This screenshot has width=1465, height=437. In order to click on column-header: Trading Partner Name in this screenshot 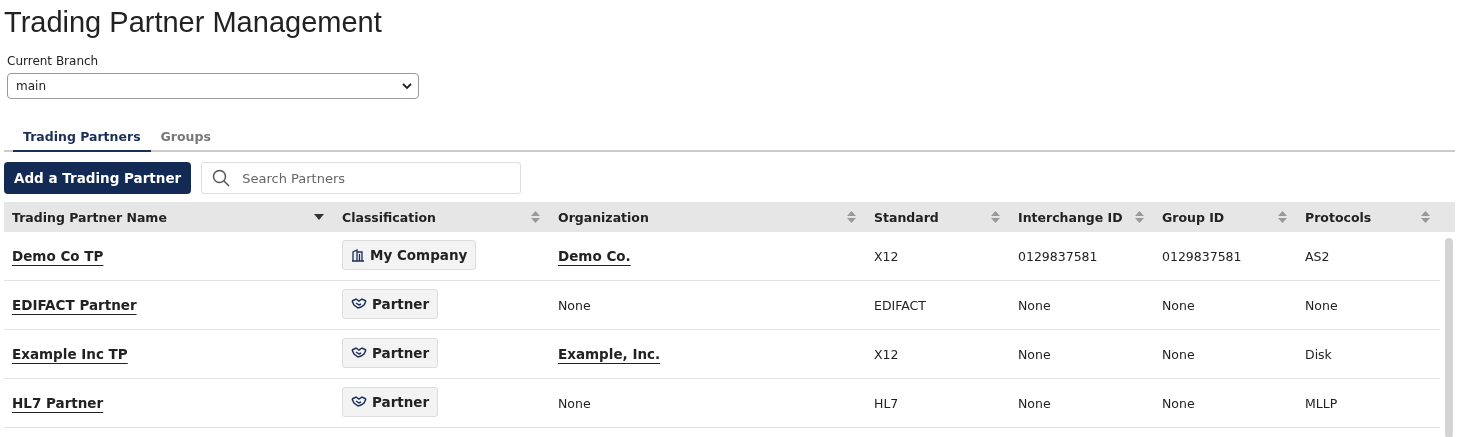, I will do `click(89, 217)`.